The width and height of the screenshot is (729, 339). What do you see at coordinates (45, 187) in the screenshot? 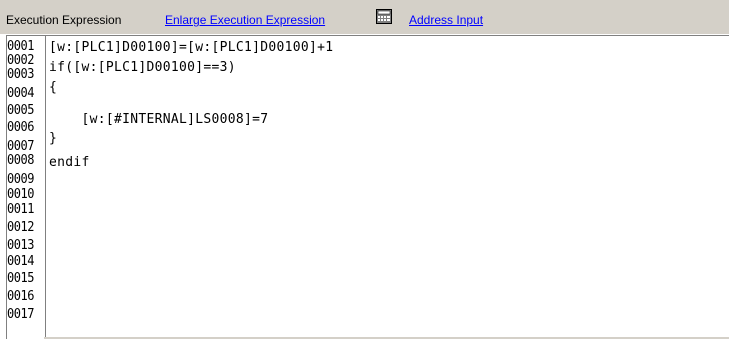
I see `gutter-divider` at bounding box center [45, 187].